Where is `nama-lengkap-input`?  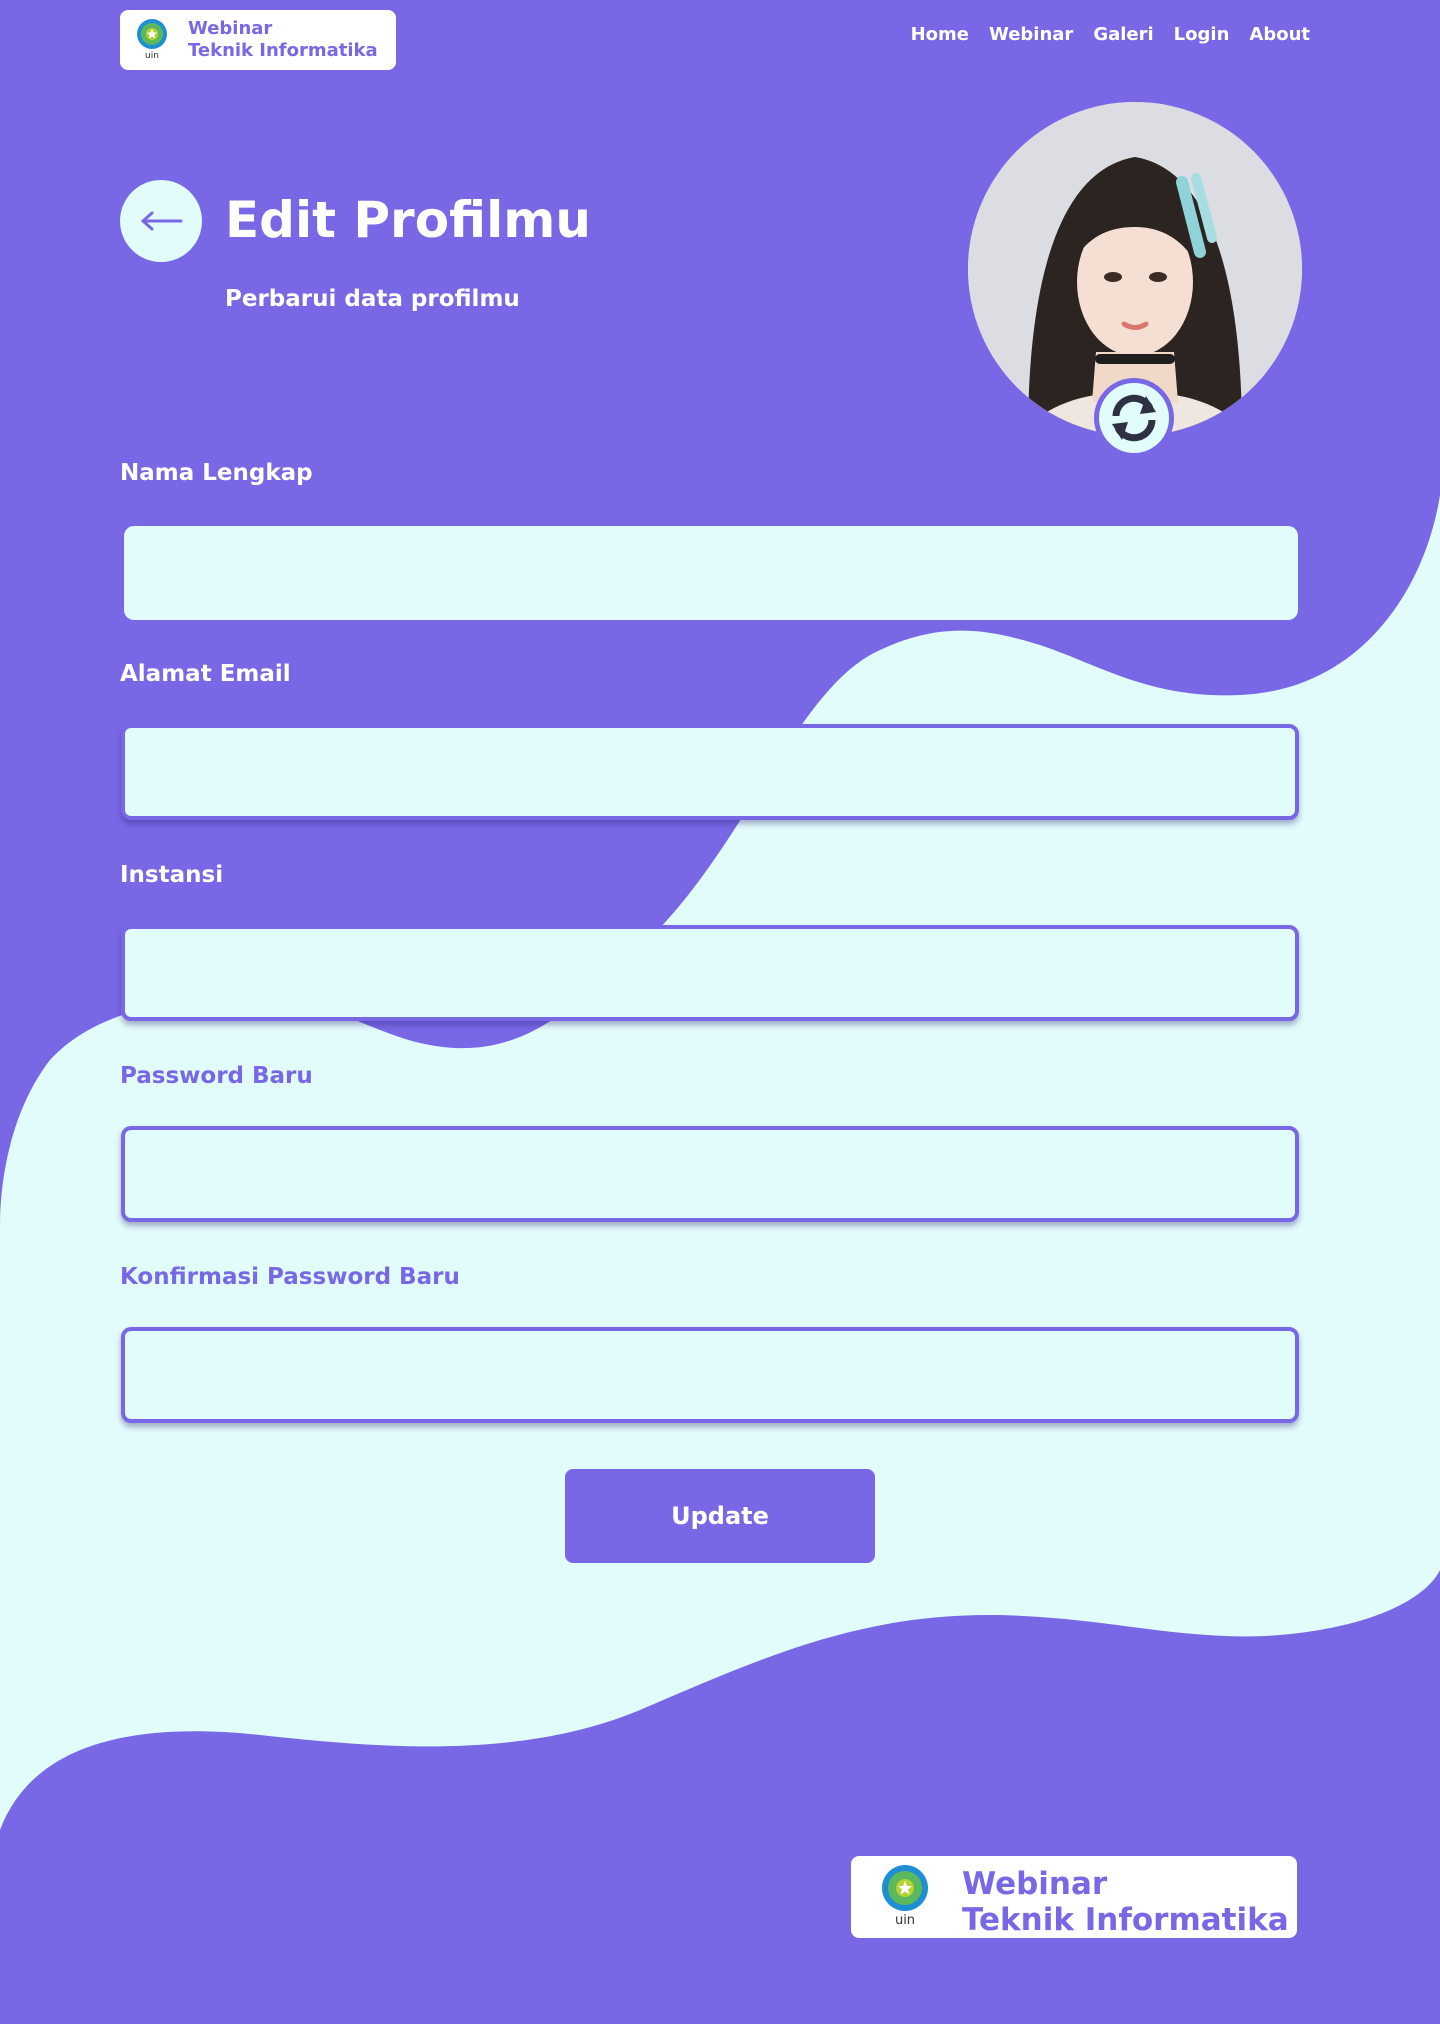 nama-lengkap-input is located at coordinates (711, 573).